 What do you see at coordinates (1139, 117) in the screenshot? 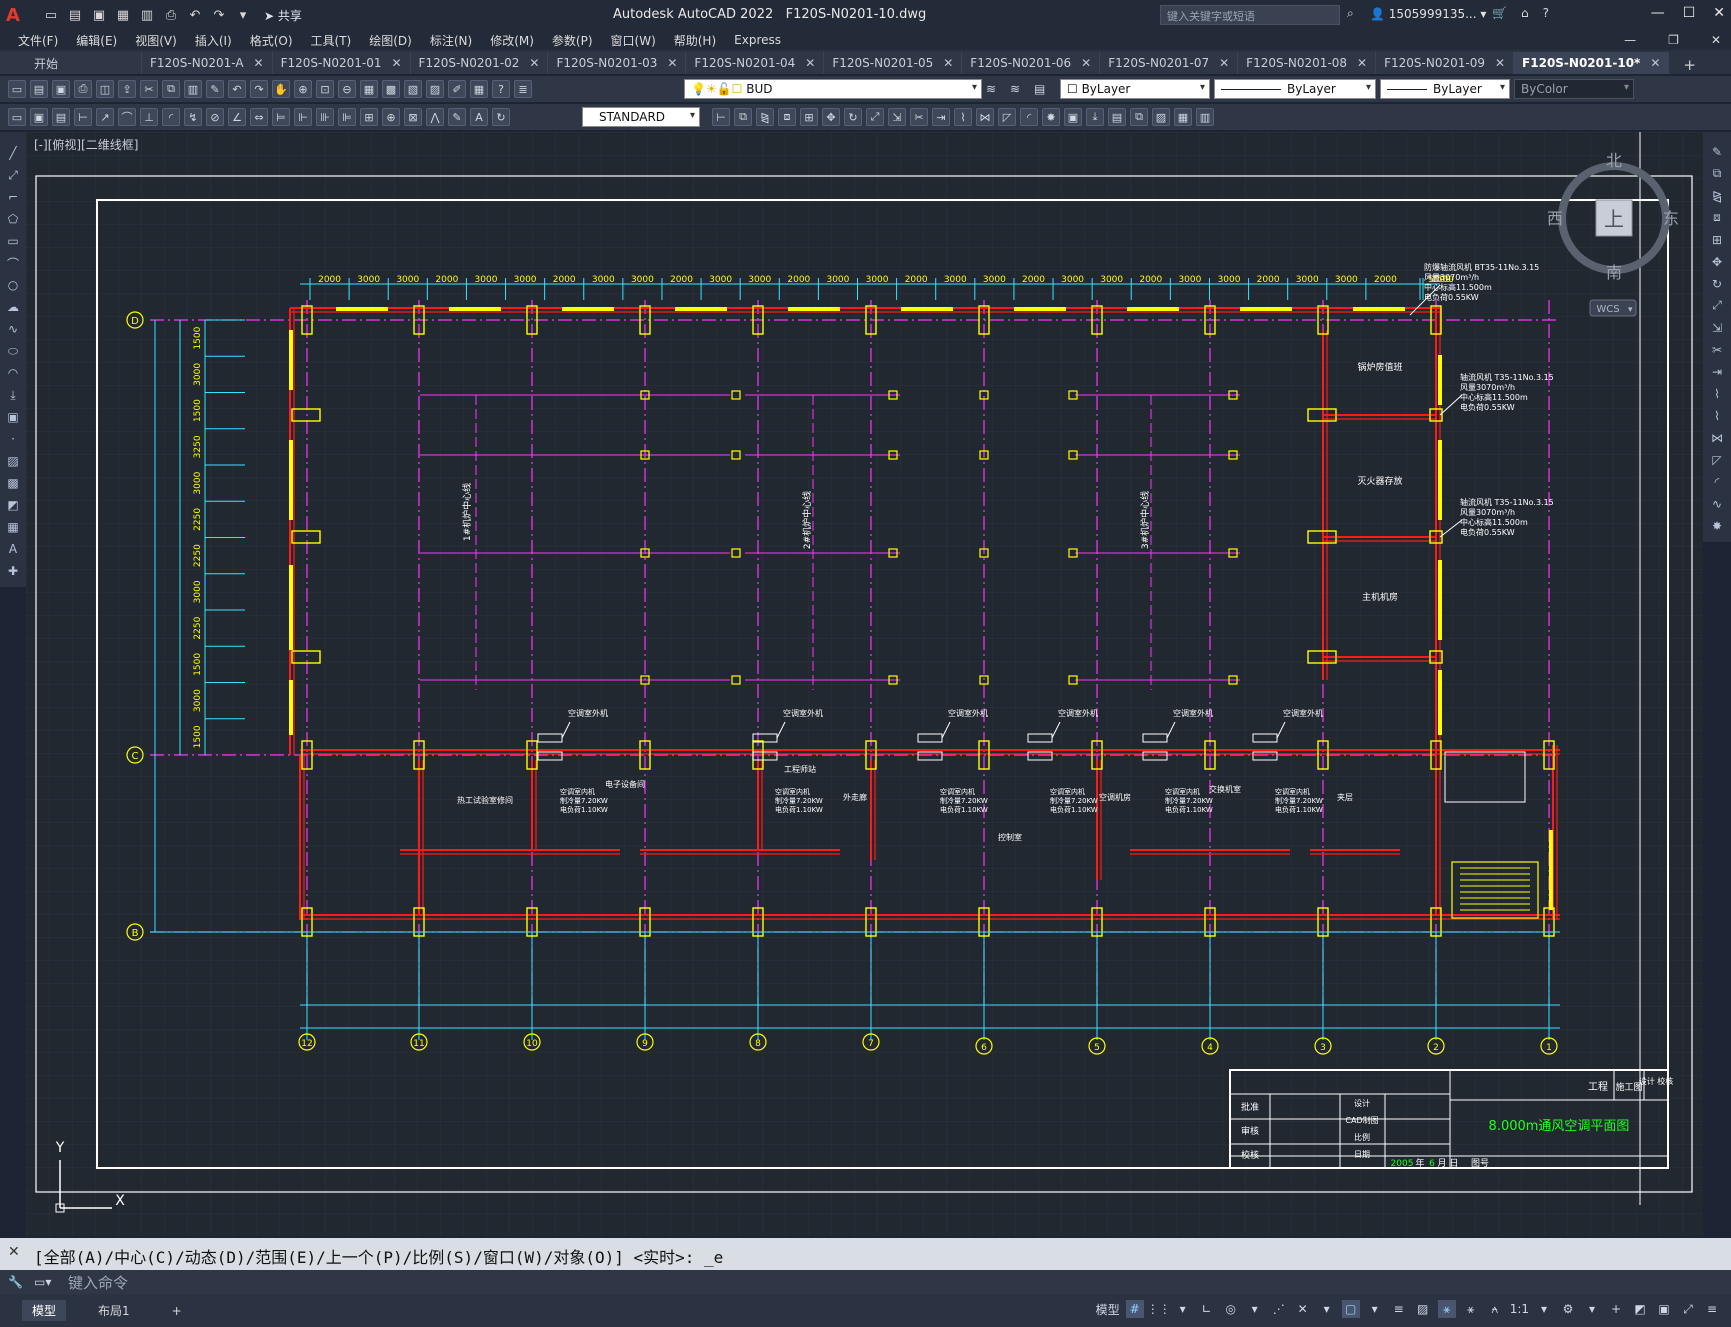
I see `xref-icon: ⧉` at bounding box center [1139, 117].